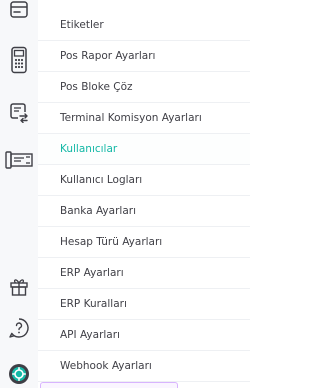 This screenshot has height=388, width=320. I want to click on pos-terminal-icon, so click(19, 60).